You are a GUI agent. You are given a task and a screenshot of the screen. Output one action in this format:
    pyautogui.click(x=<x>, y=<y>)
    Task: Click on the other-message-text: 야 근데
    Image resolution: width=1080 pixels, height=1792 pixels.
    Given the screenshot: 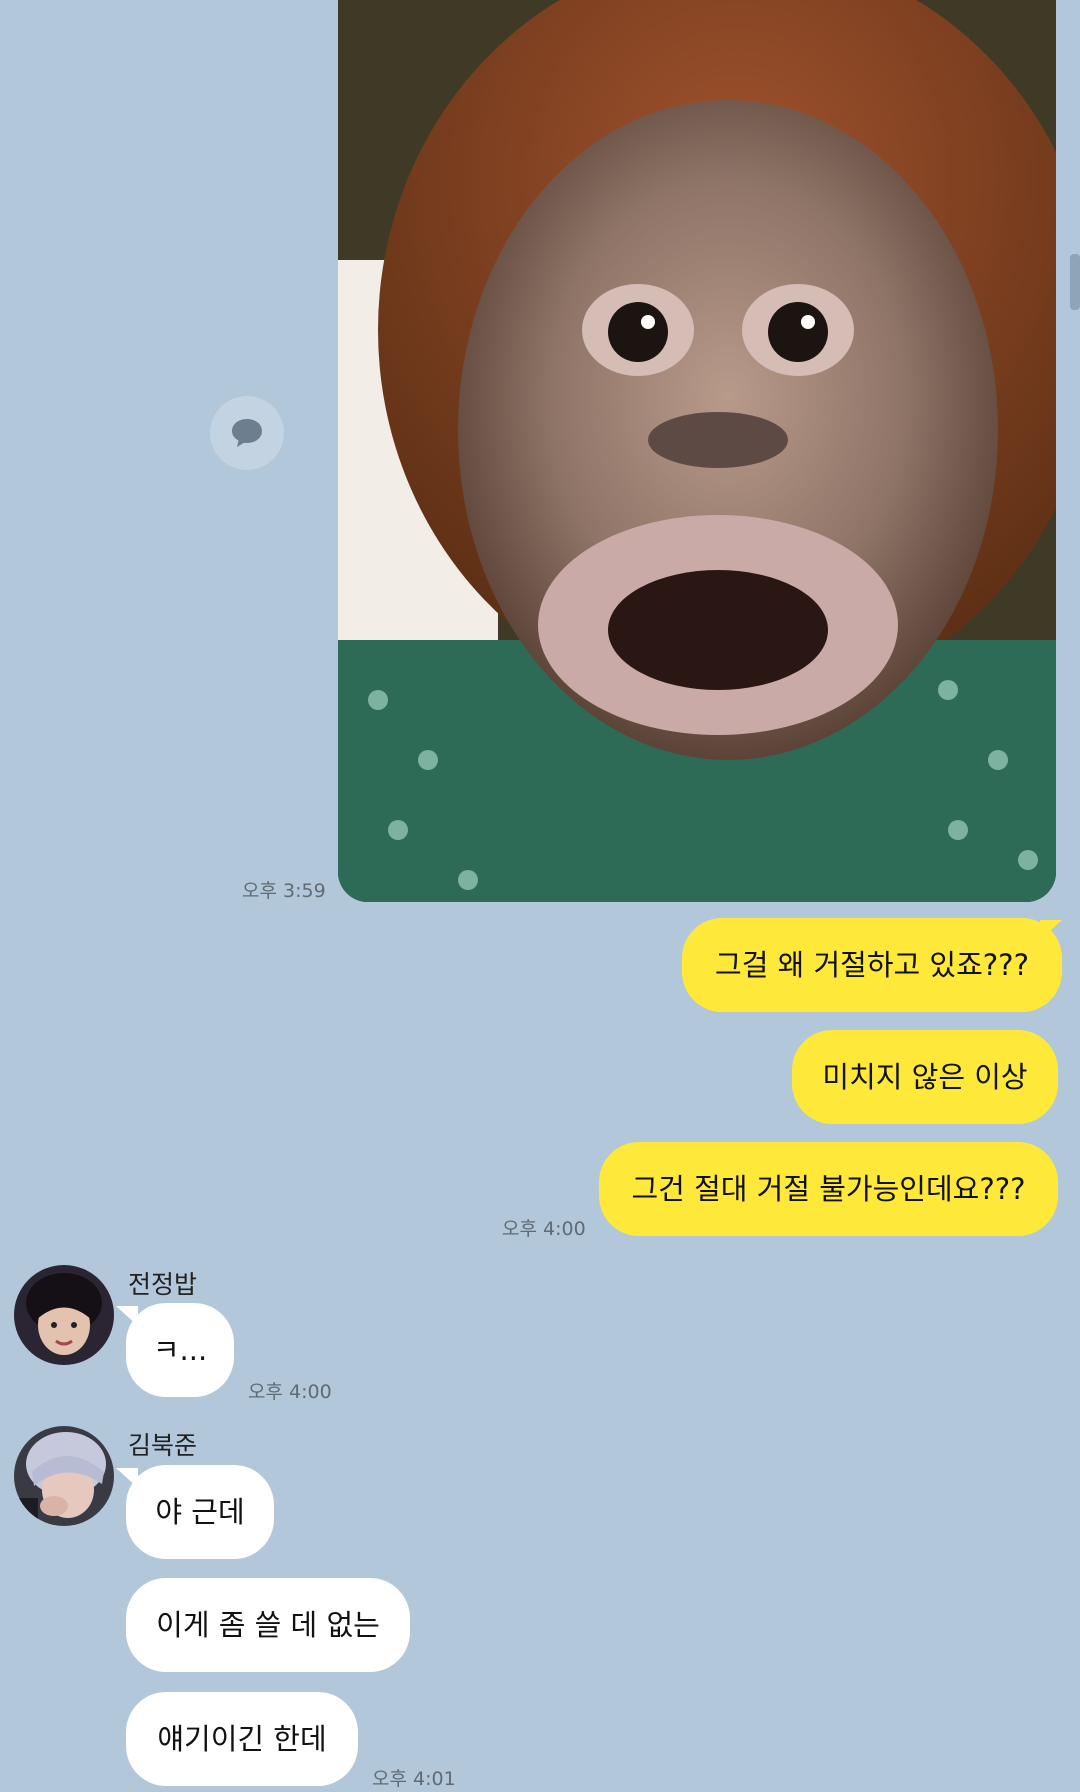 What is the action you would take?
    pyautogui.click(x=200, y=1511)
    